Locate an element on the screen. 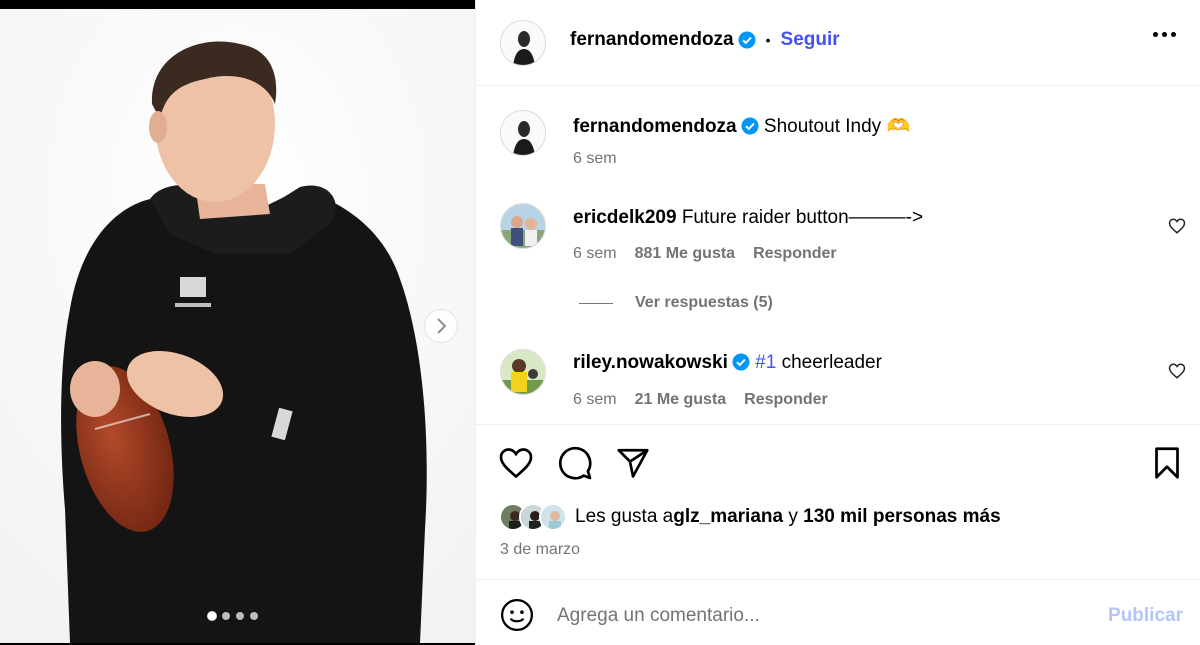  author-username: fernandomendoza is located at coordinates (652, 40).